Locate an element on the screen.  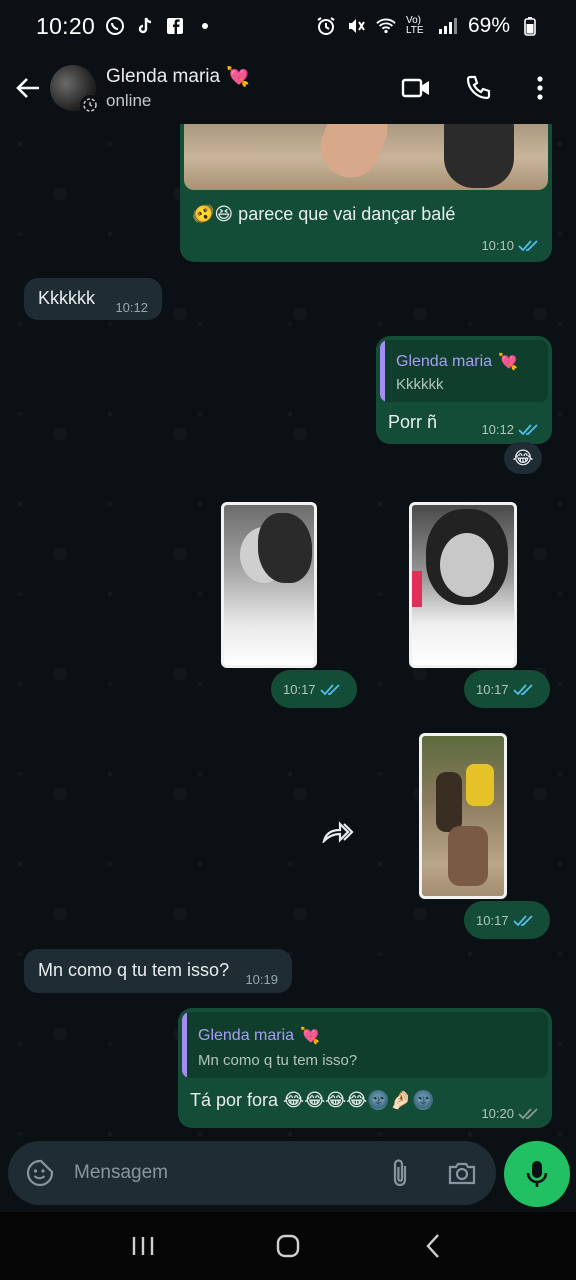
quote-text: Mn como q tu tem isso? is located at coordinates (278, 1060).